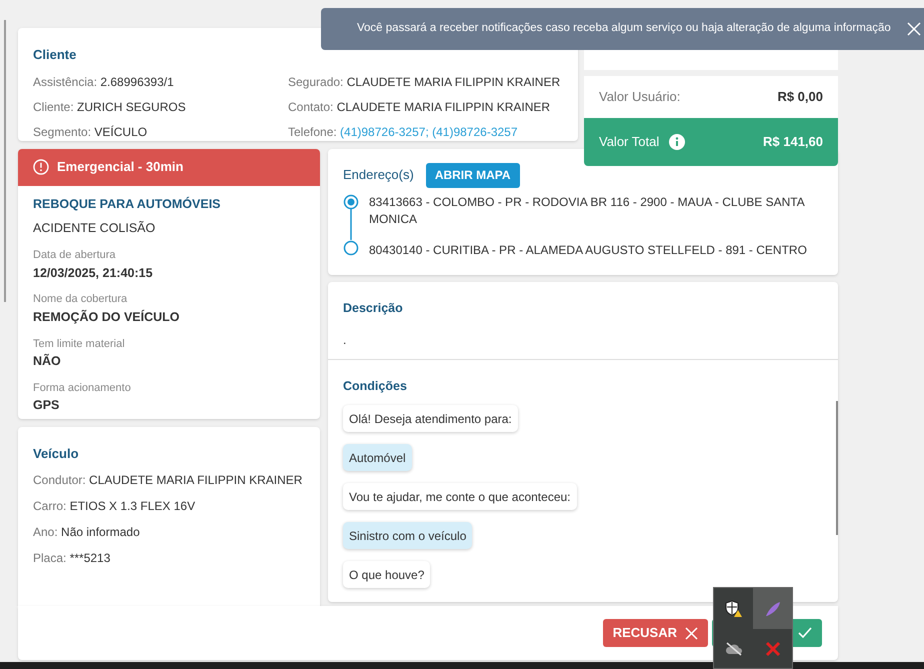 The height and width of the screenshot is (669, 924). Describe the element at coordinates (169, 532) in the screenshot. I see `info-field: Ano: Não informado` at that location.